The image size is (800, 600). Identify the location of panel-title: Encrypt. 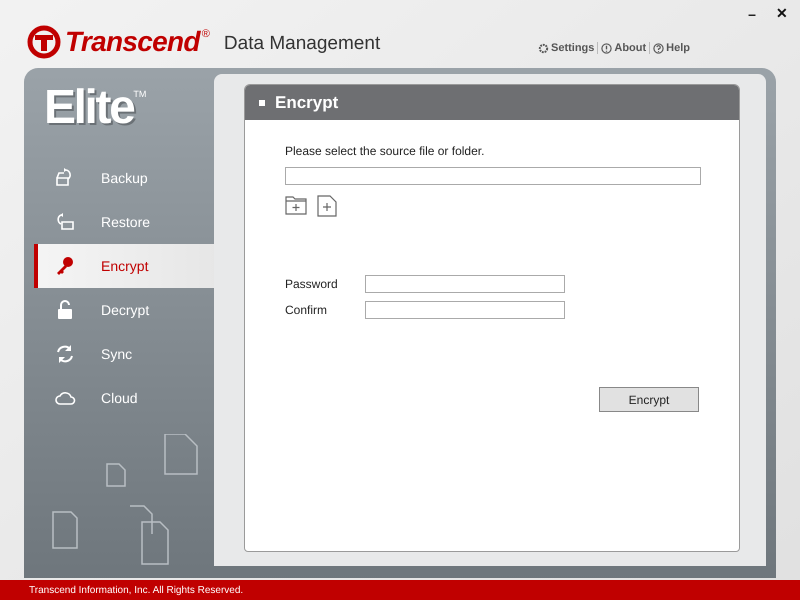
(306, 103).